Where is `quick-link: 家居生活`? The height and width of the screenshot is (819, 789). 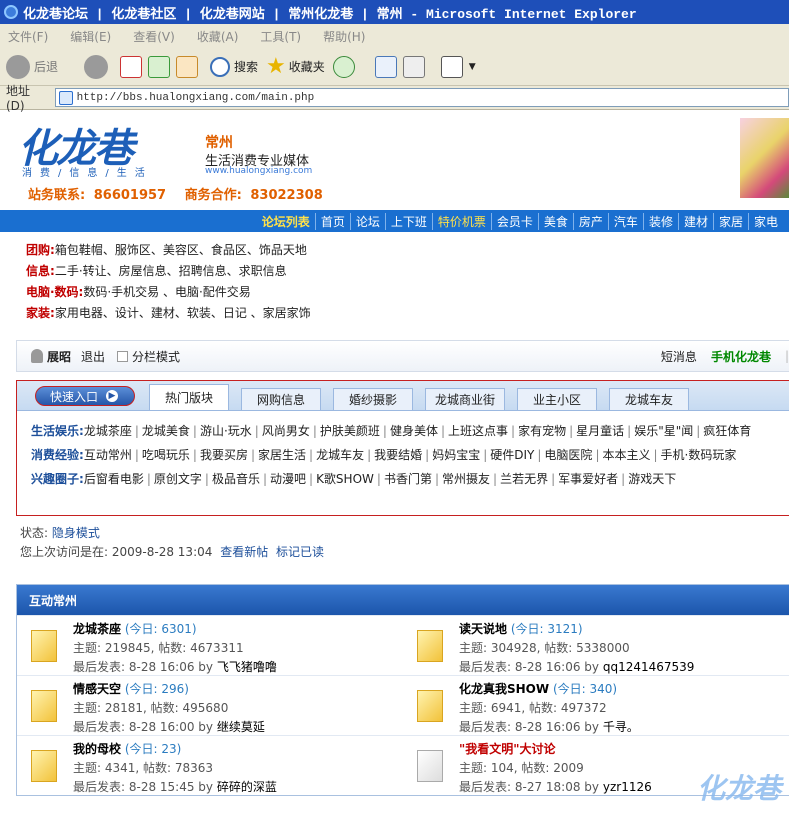
quick-link: 家居生活 is located at coordinates (282, 455).